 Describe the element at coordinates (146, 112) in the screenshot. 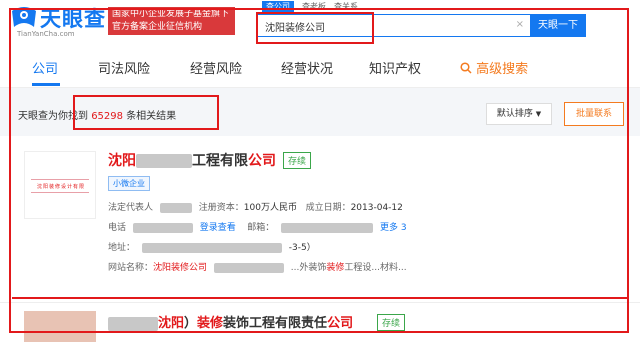

I see `annotation-results-count` at that location.